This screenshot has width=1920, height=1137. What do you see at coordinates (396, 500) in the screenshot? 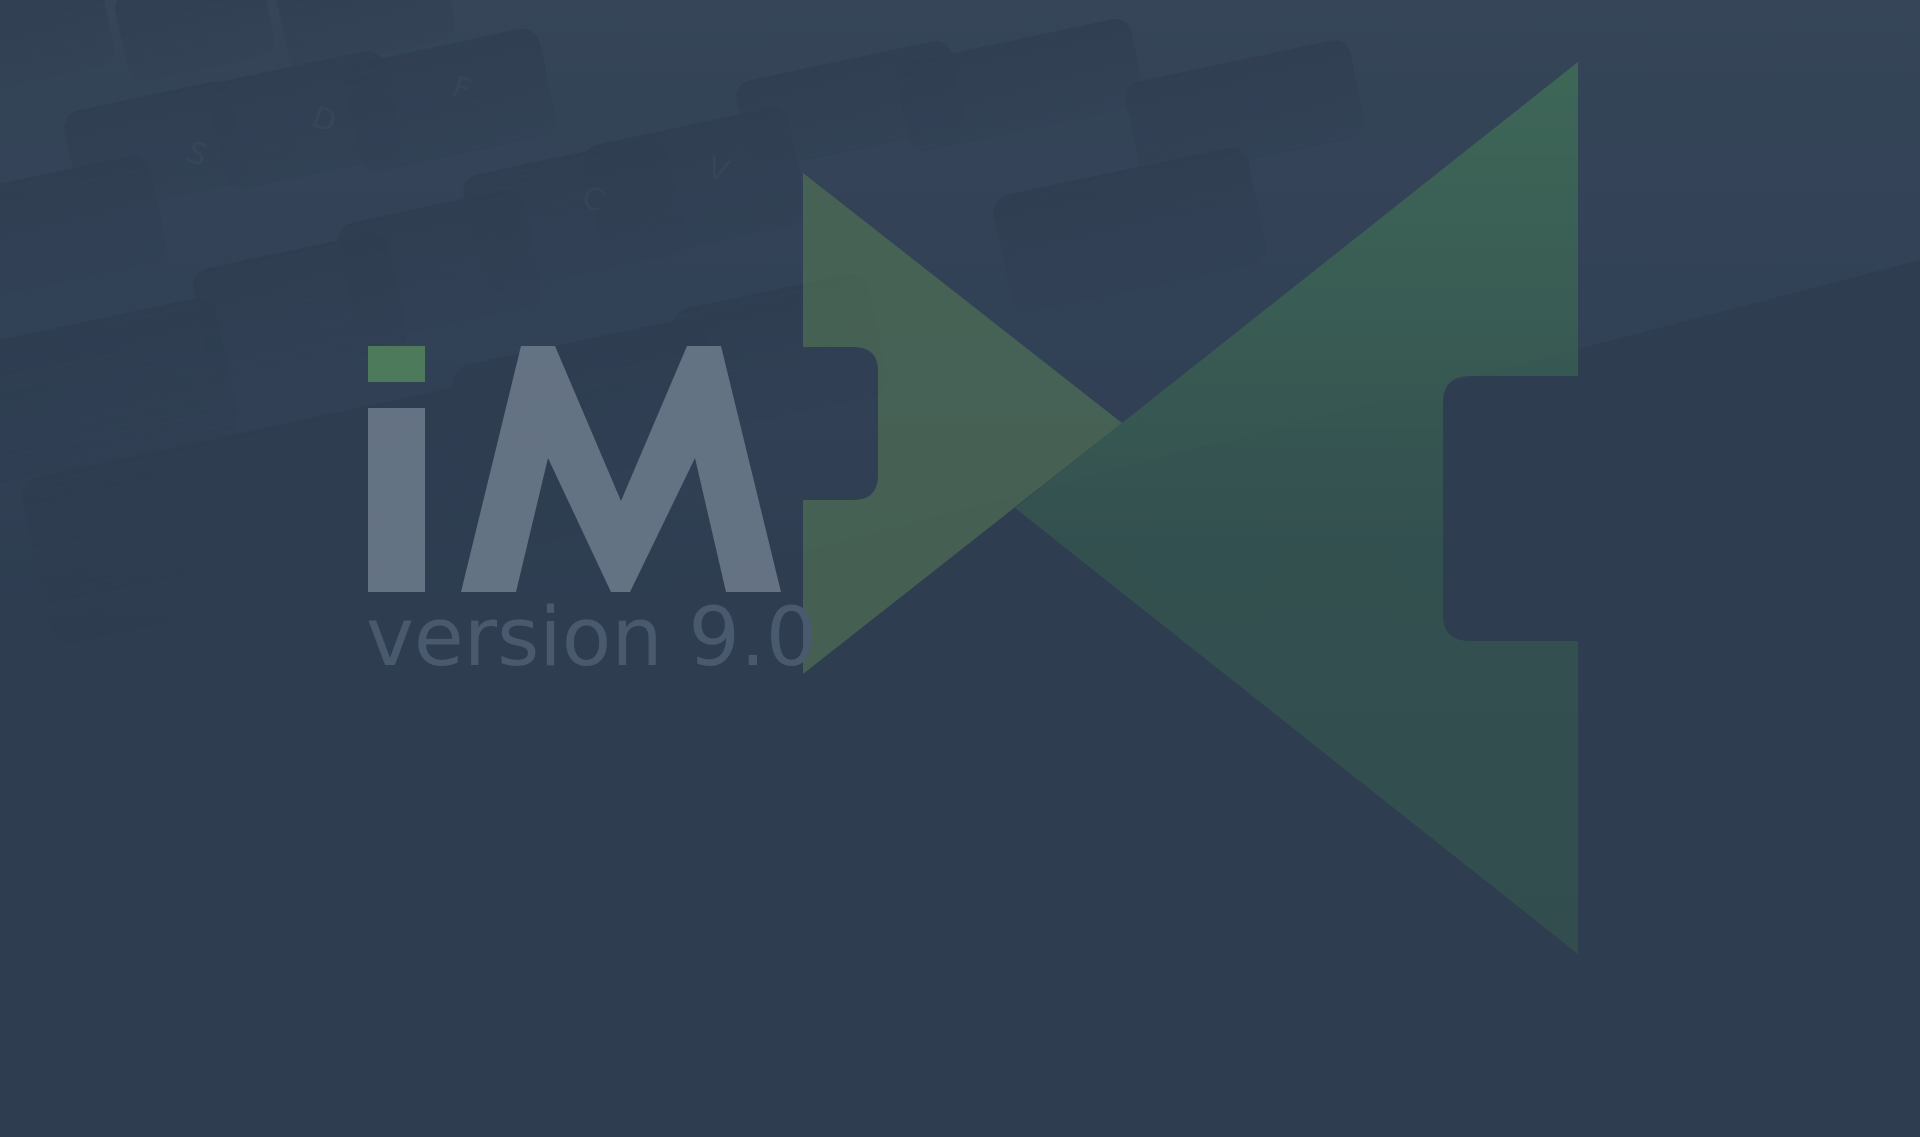
I see `logo-i-stem` at bounding box center [396, 500].